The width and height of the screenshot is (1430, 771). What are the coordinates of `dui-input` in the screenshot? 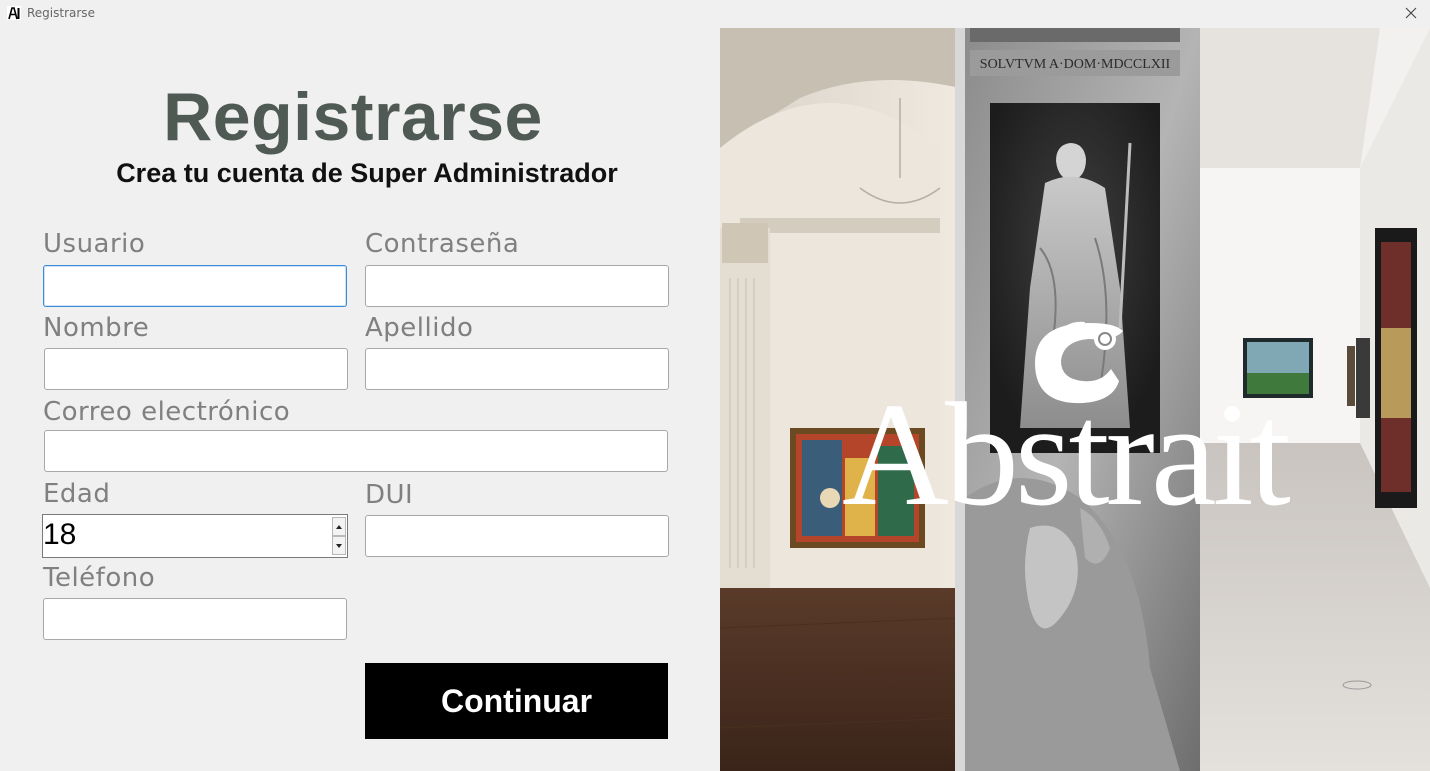 It's located at (517, 536).